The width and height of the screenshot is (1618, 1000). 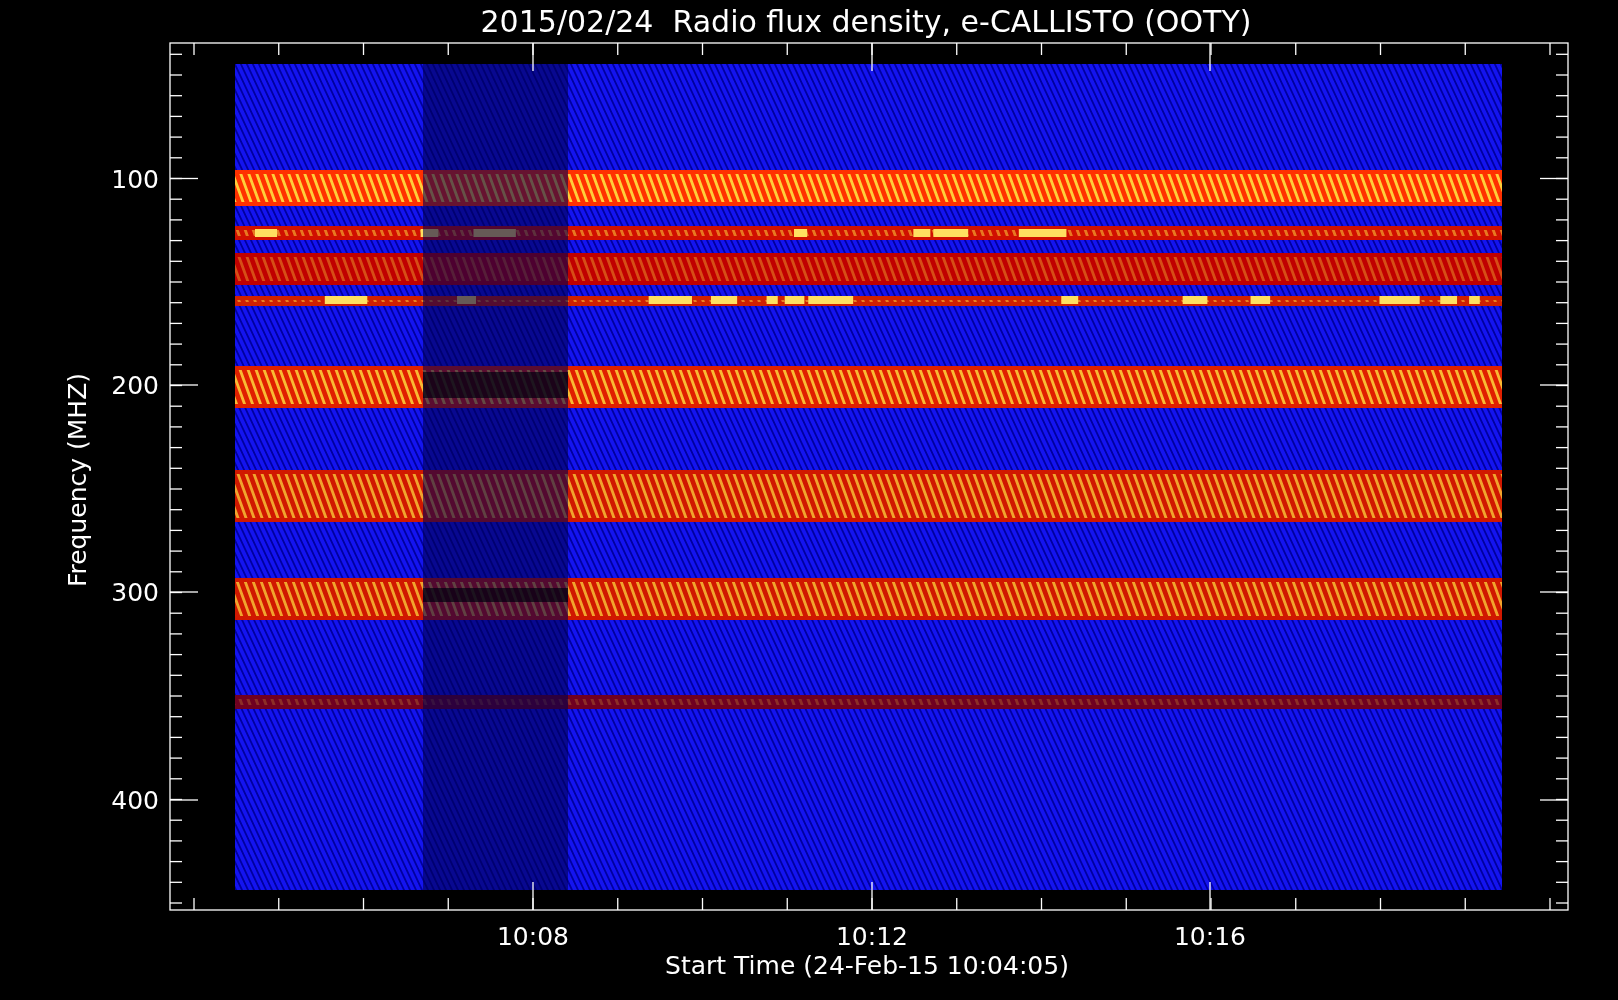 What do you see at coordinates (135, 179) in the screenshot?
I see `y-tick-label: 100` at bounding box center [135, 179].